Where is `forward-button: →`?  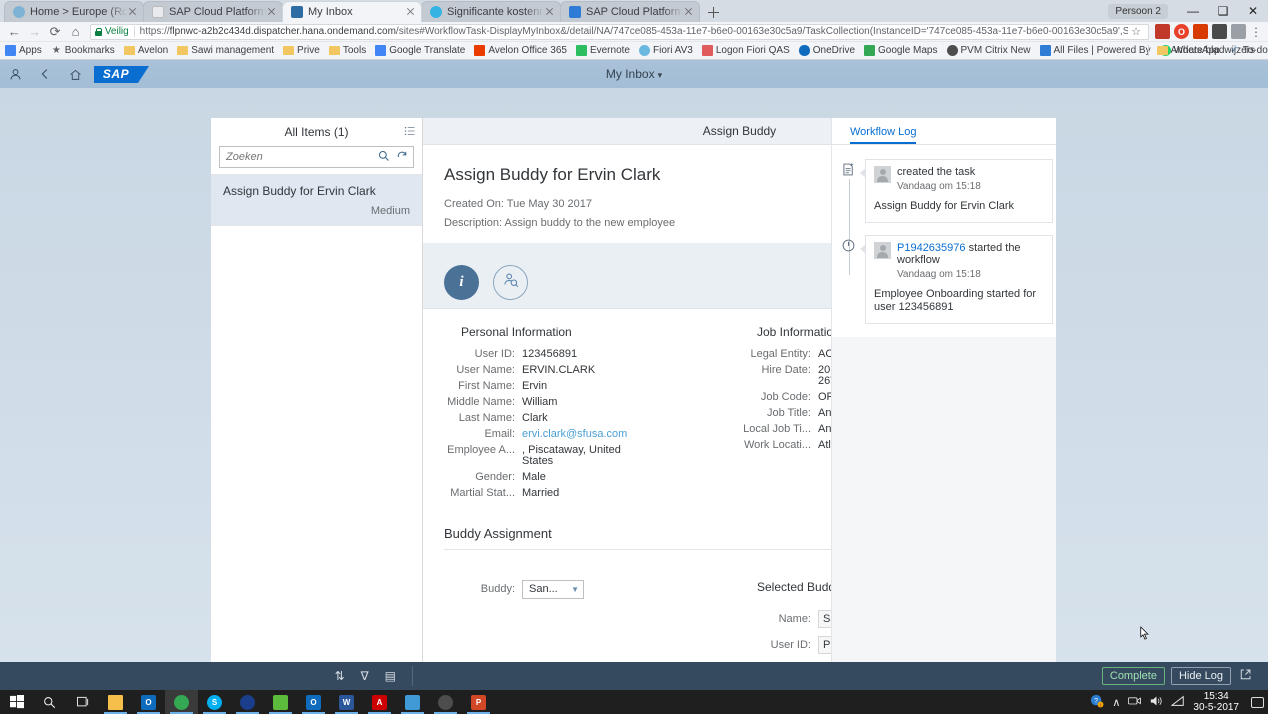 forward-button: → is located at coordinates (34, 32).